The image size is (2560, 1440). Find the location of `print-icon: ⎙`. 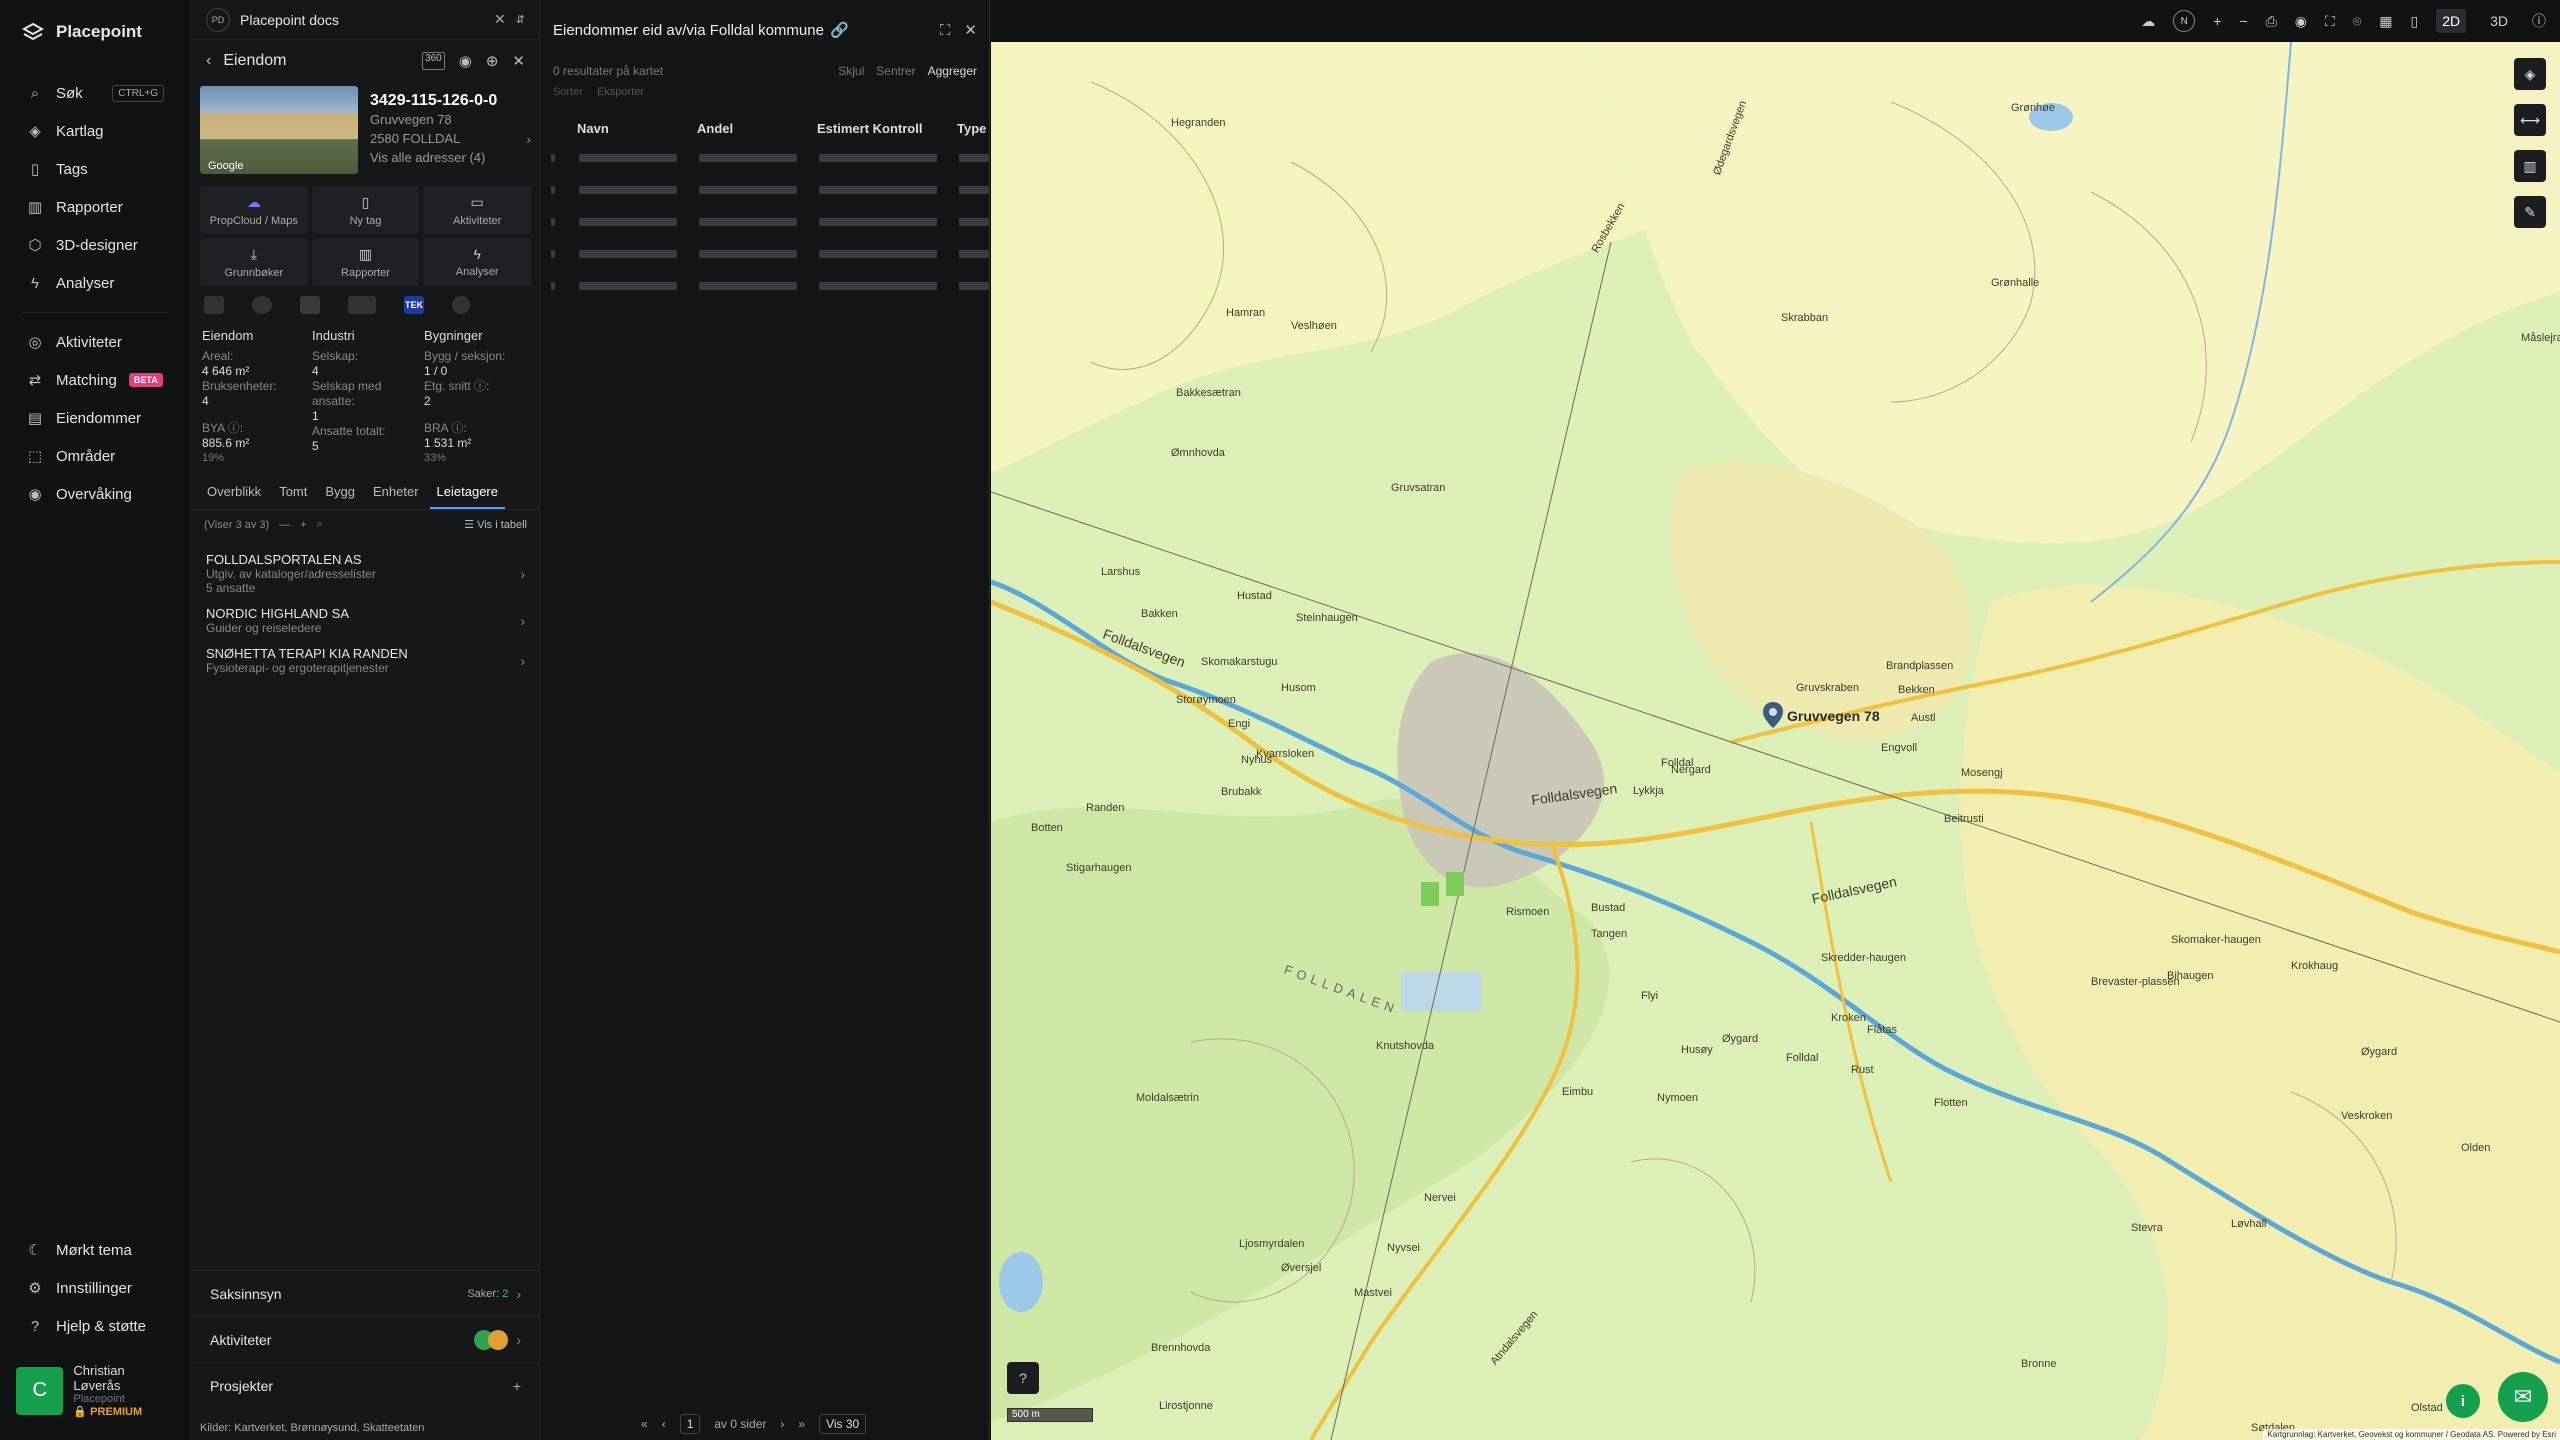

print-icon: ⎙ is located at coordinates (2271, 21).